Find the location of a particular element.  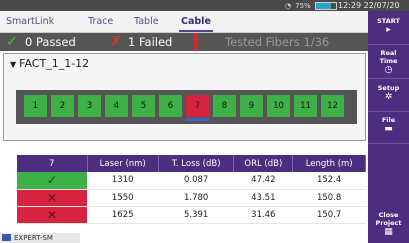

laser-value: 1625 is located at coordinates (123, 215).